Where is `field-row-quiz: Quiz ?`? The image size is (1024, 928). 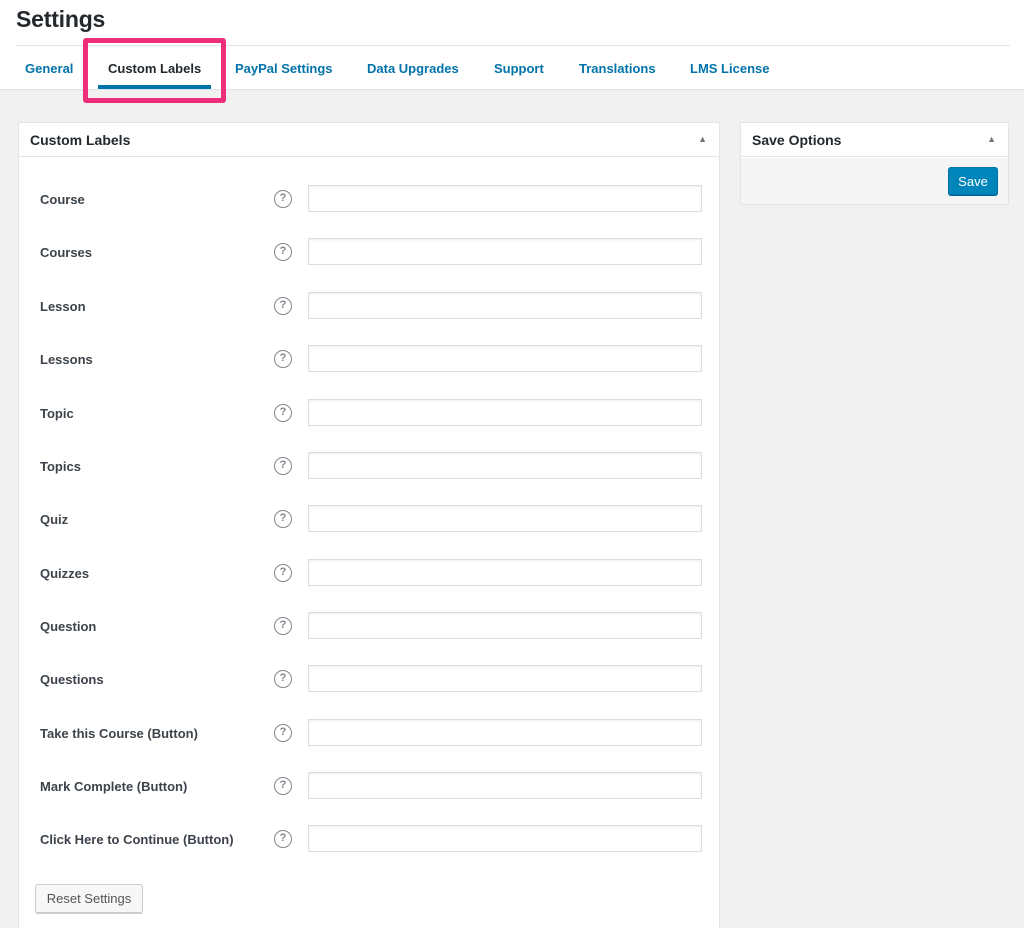 field-row-quiz: Quiz ? is located at coordinates (369, 519).